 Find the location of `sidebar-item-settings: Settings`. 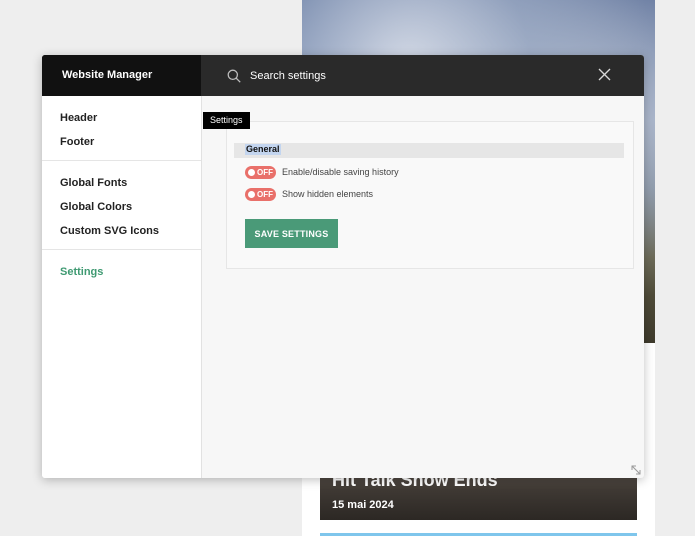

sidebar-item-settings: Settings is located at coordinates (121, 272).